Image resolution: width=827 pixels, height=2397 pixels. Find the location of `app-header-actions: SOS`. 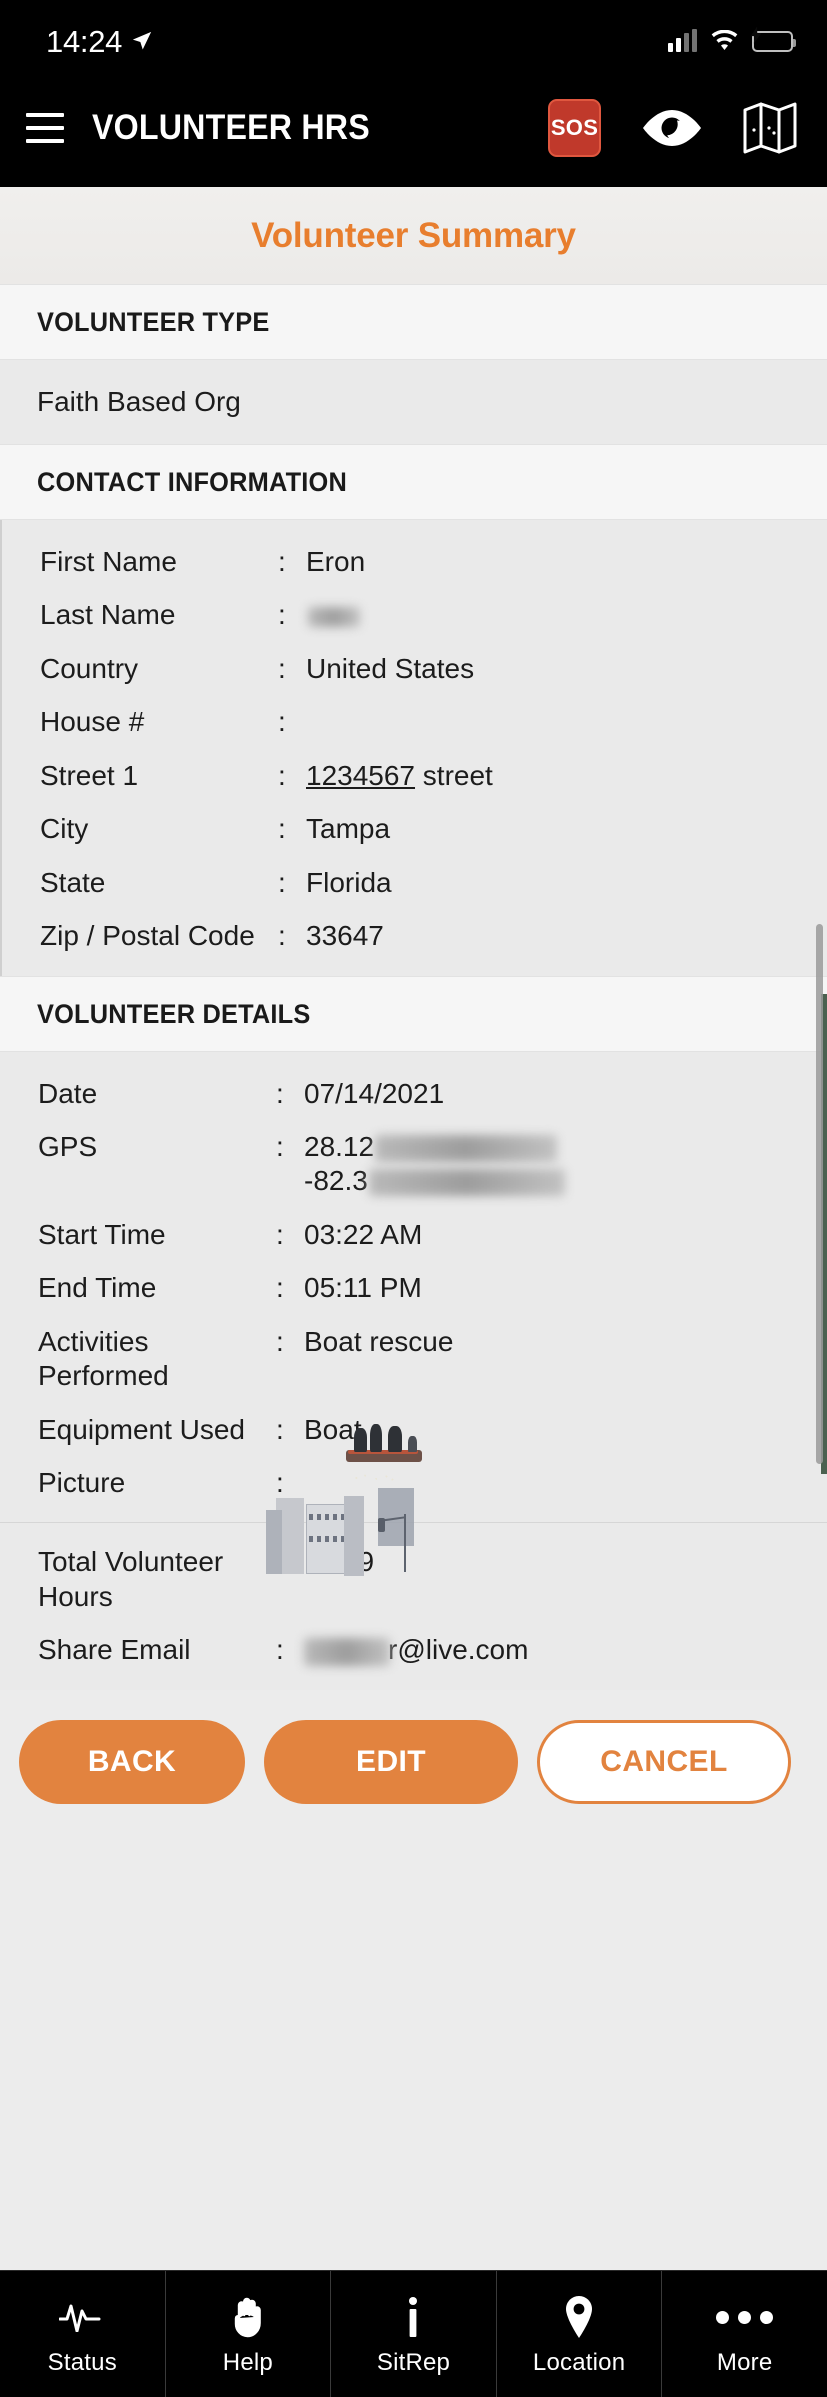

app-header-actions: SOS is located at coordinates (676, 127).